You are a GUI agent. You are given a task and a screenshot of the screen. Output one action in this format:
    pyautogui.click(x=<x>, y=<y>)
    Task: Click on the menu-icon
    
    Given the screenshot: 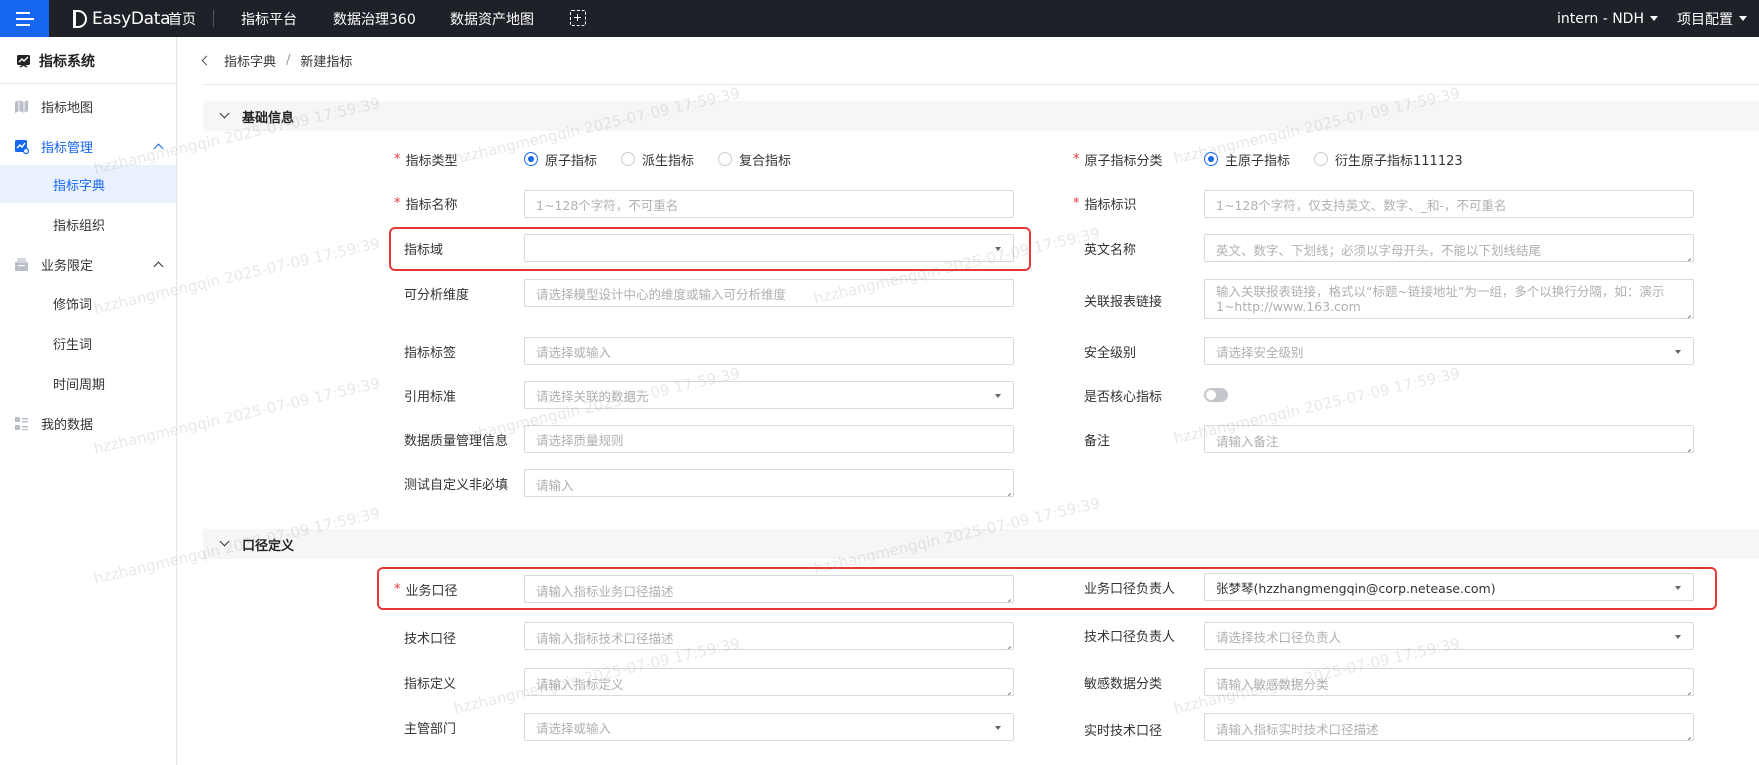 What is the action you would take?
    pyautogui.click(x=24, y=18)
    